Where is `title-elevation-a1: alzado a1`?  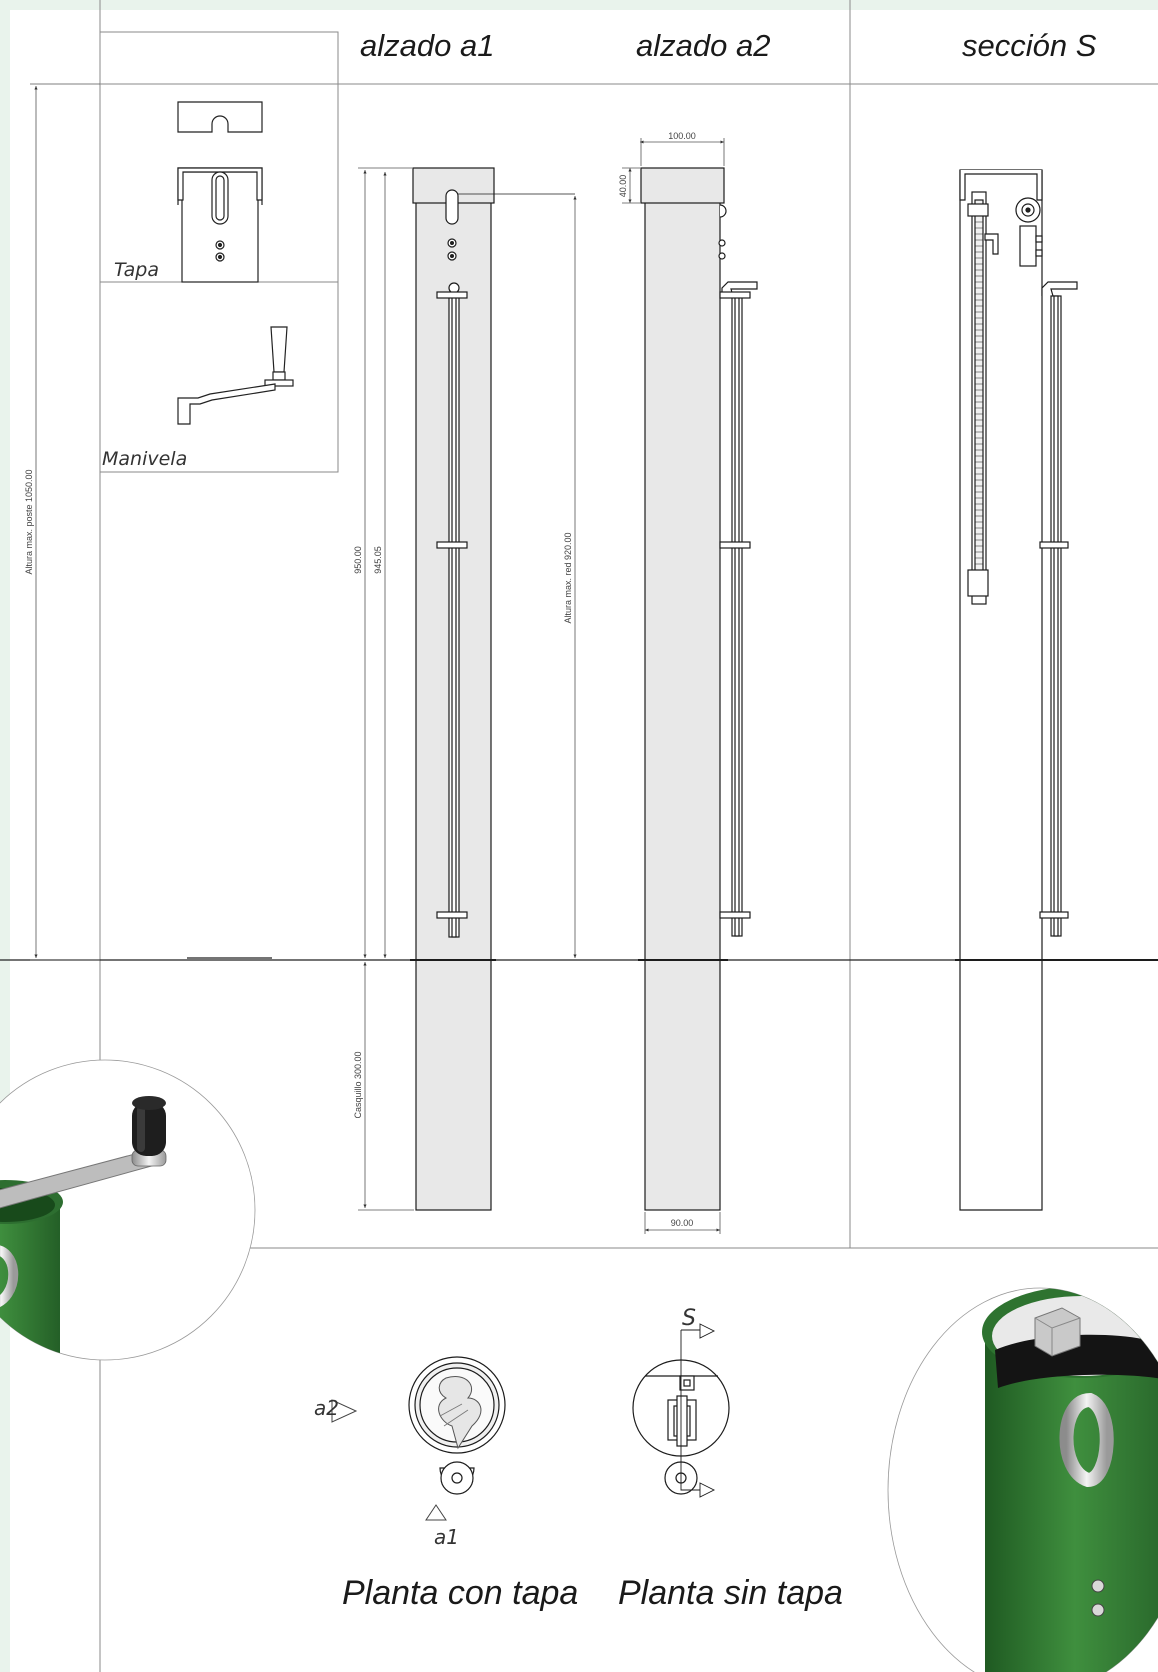 title-elevation-a1: alzado a1 is located at coordinates (427, 45).